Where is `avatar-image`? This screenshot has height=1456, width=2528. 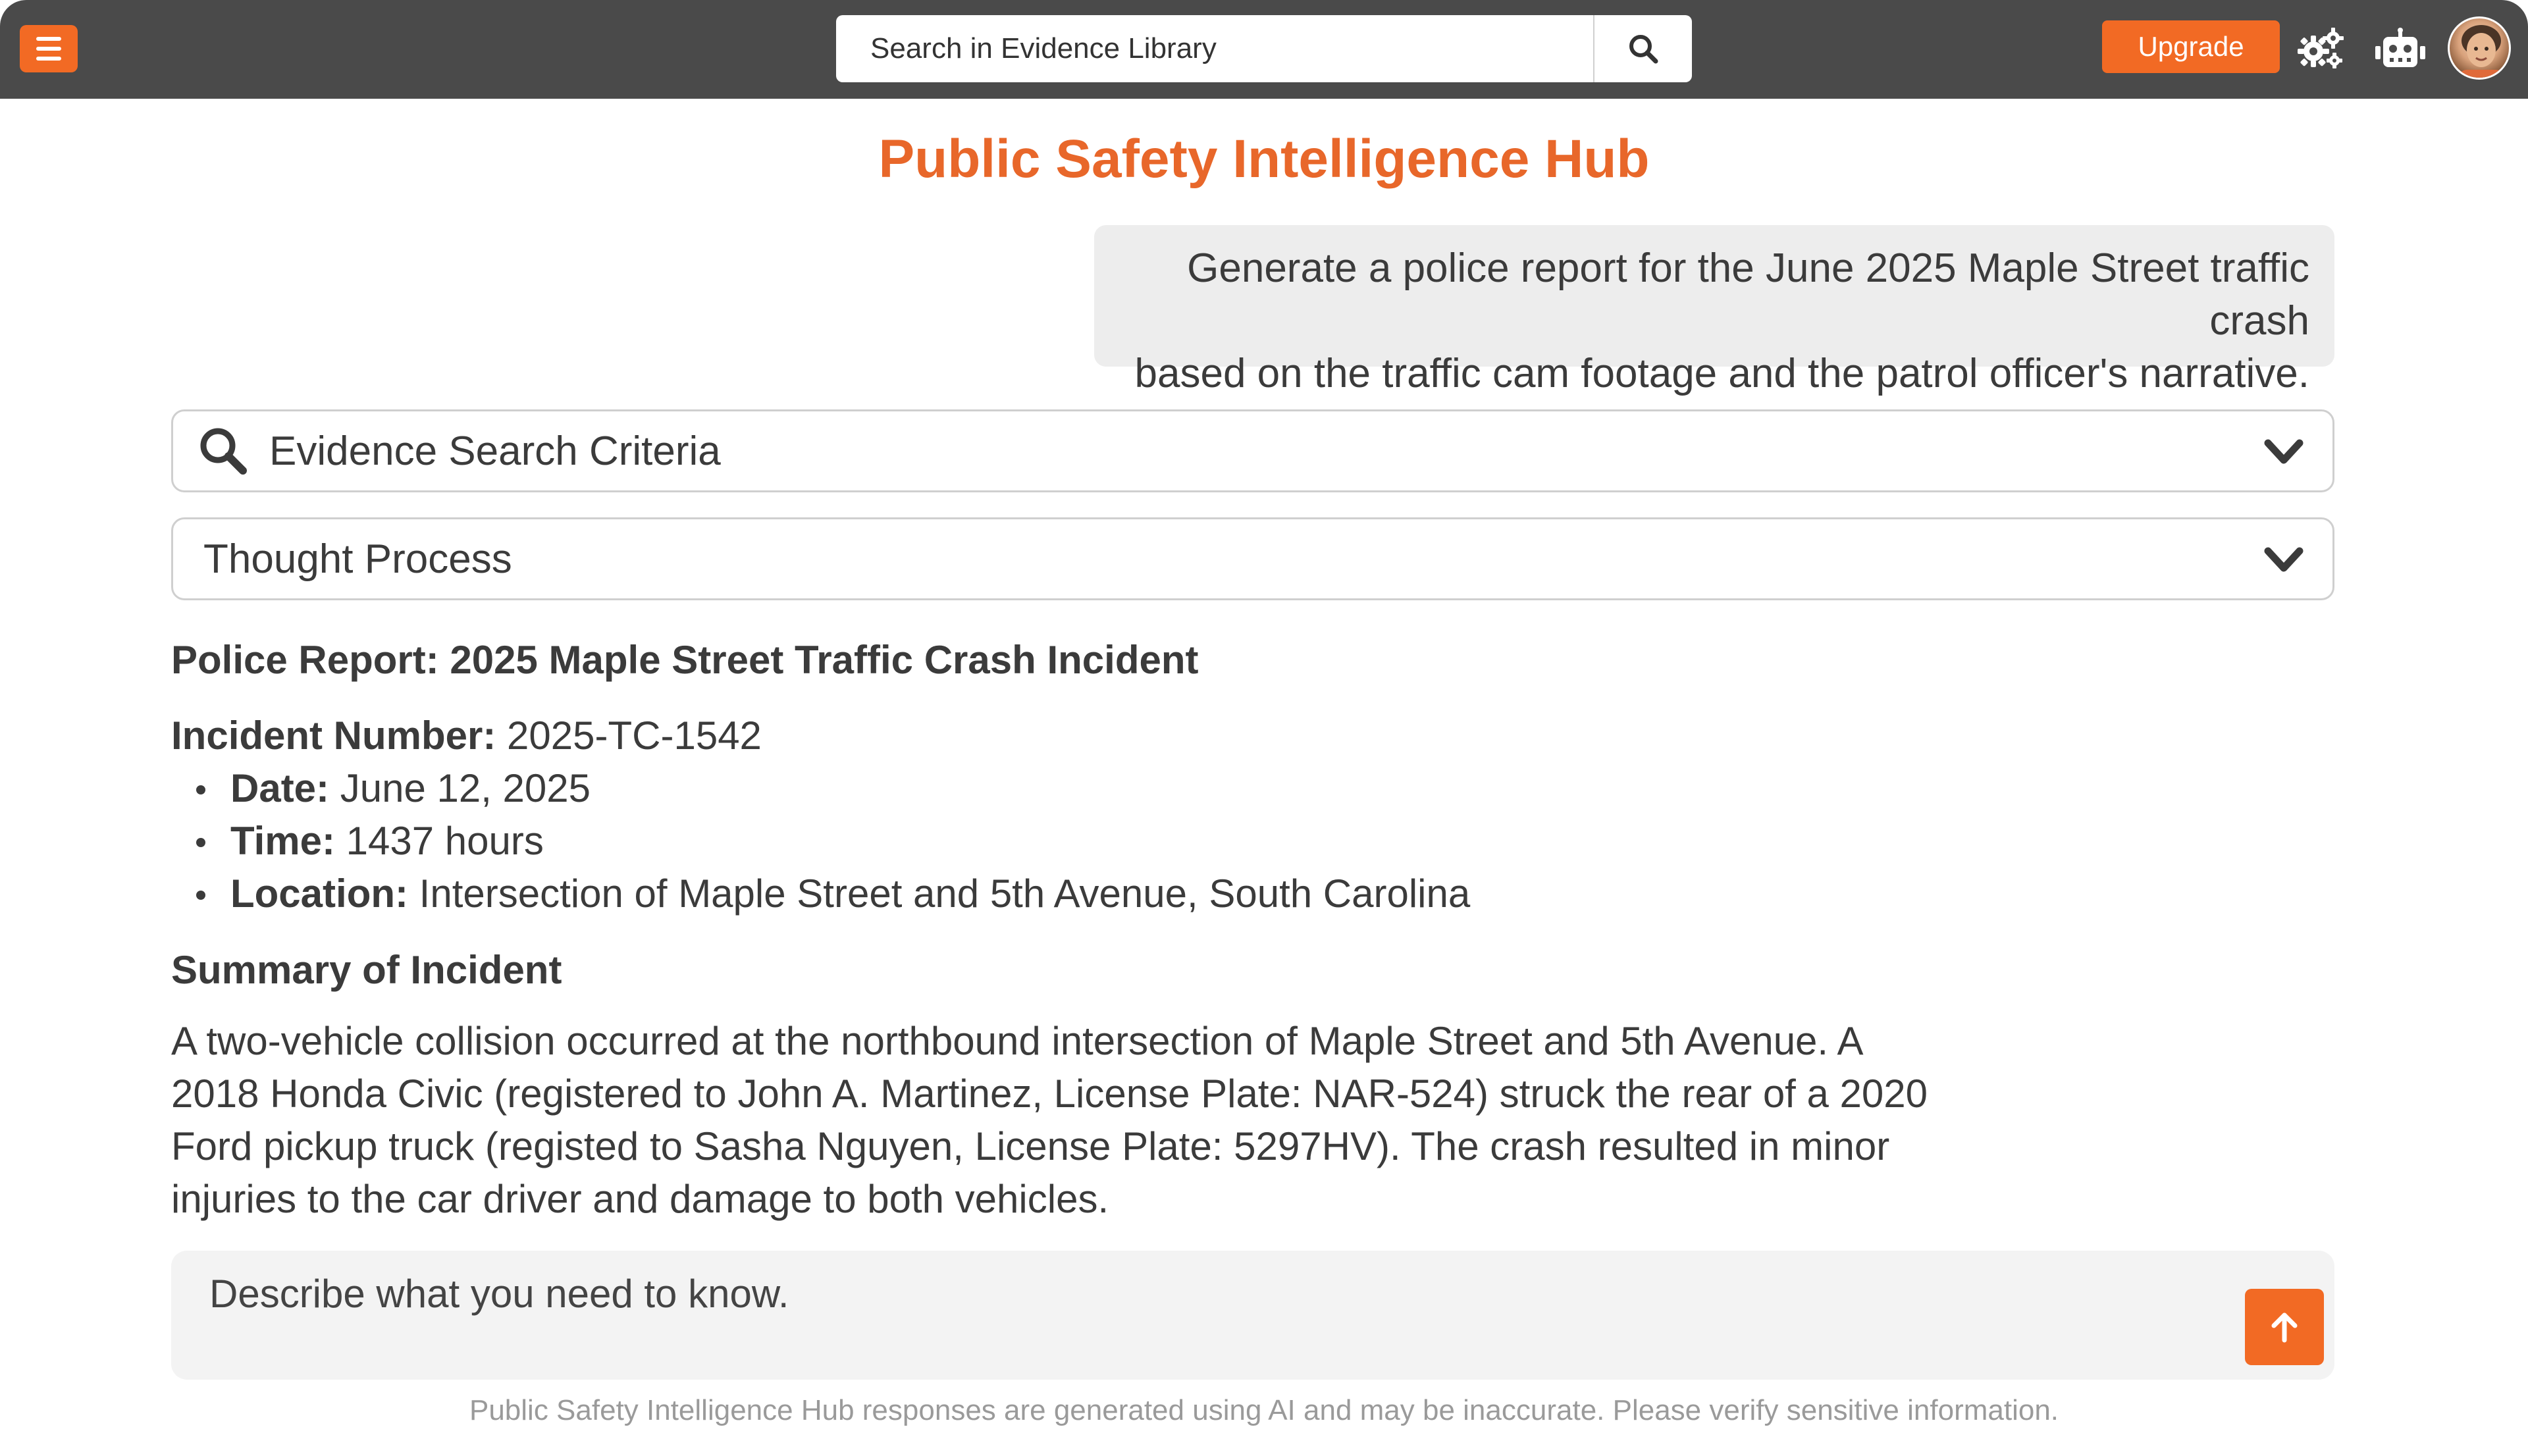
avatar-image is located at coordinates (2481, 51).